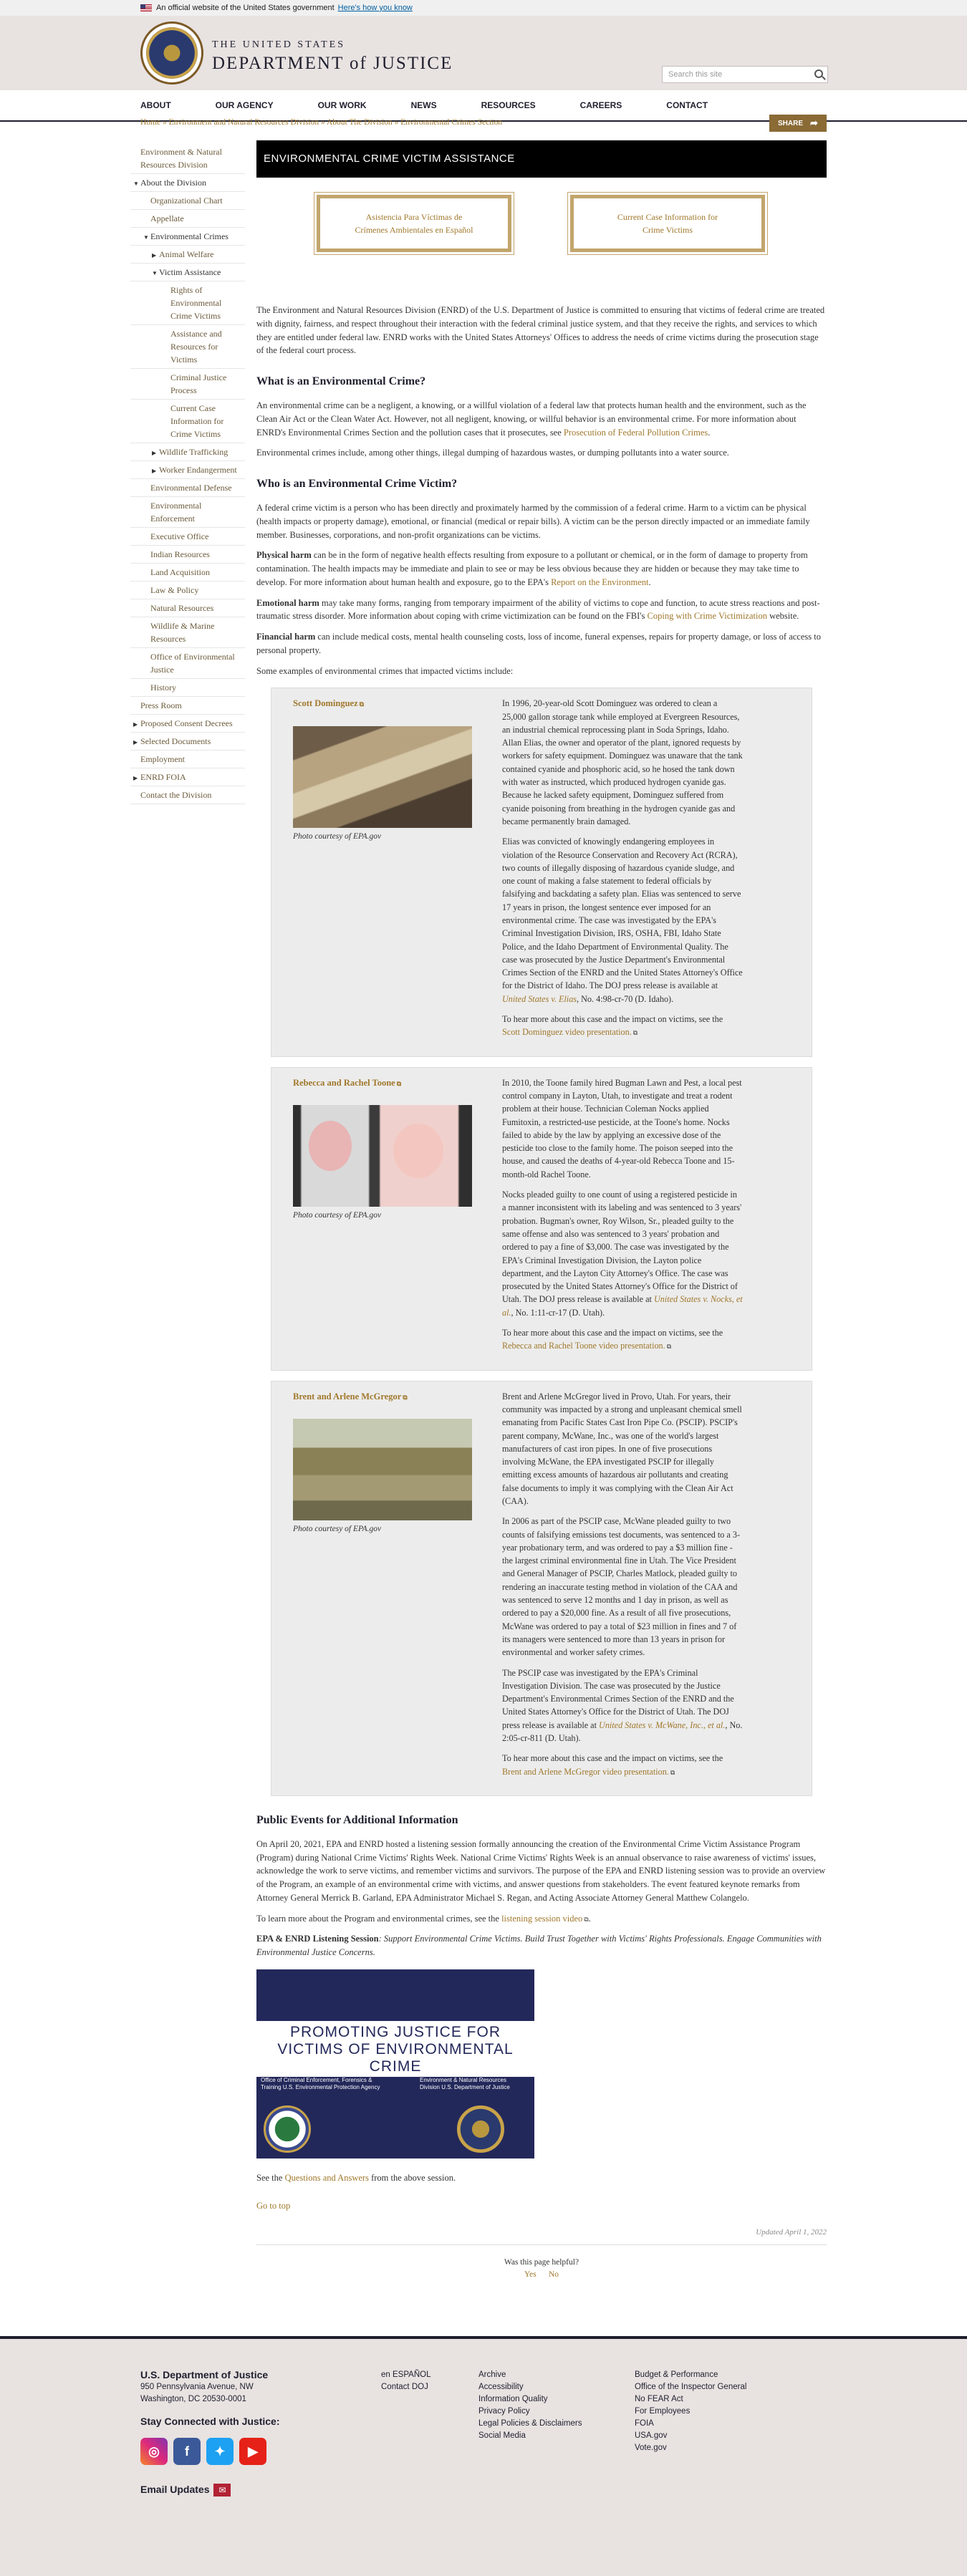  I want to click on sidebar-item-env-defense: Environmental Defense, so click(188, 488).